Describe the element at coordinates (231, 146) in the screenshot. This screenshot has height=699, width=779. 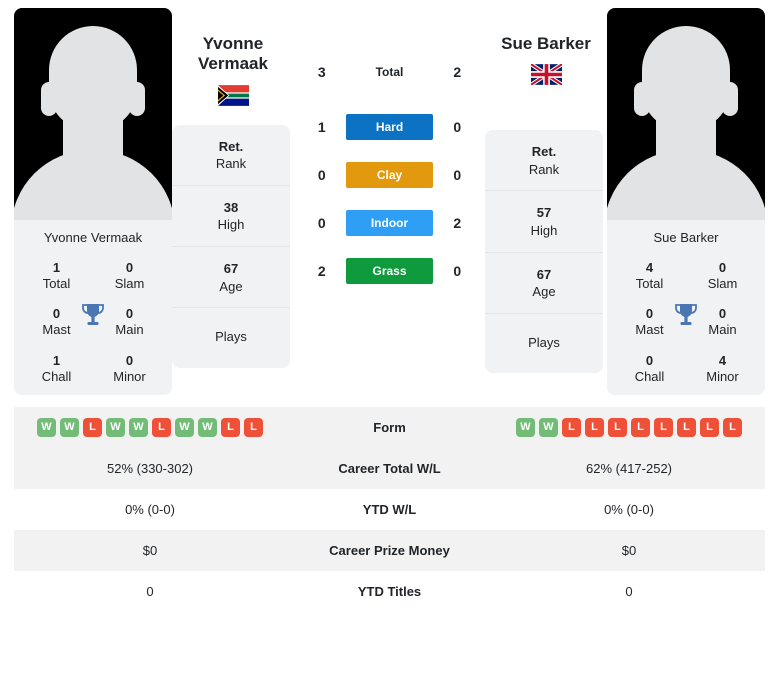
I see `left-rank-value: Ret.` at that location.